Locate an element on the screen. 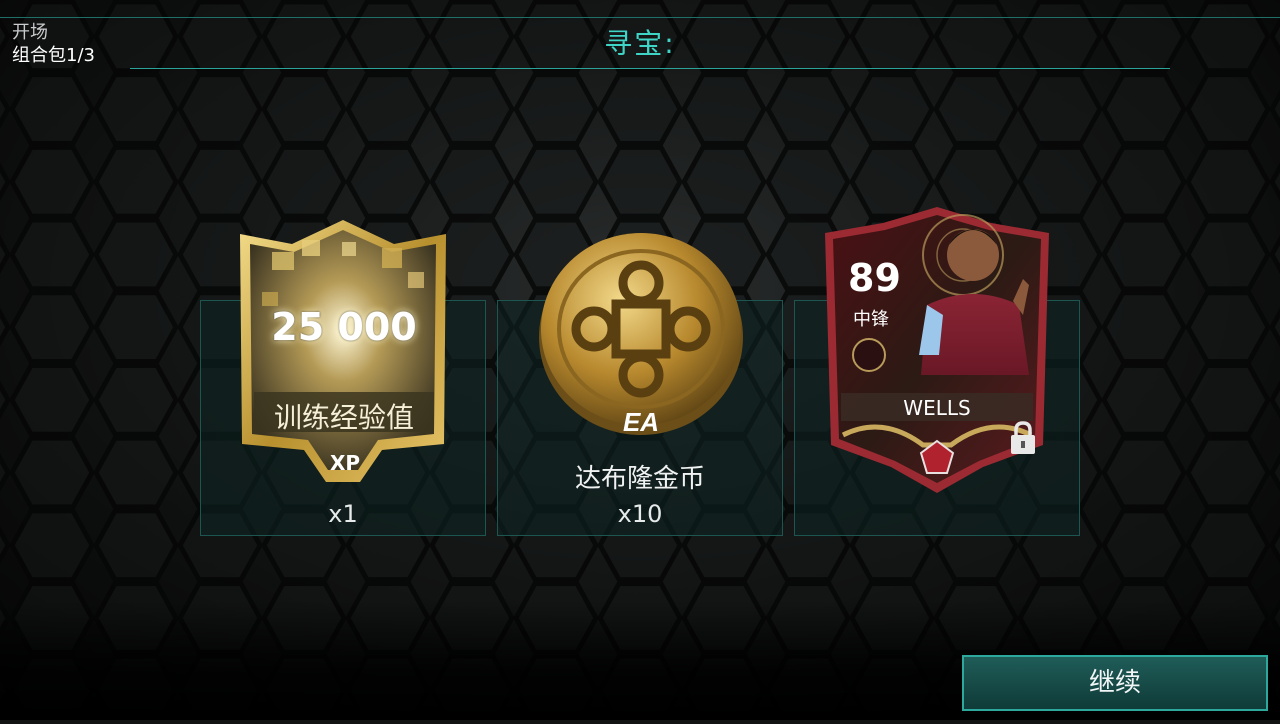 This screenshot has height=724, width=1280. player-name: WELLS is located at coordinates (937, 408).